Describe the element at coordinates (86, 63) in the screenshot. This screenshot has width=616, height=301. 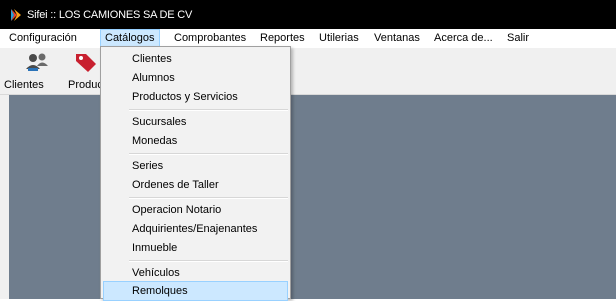
I see `price-tag-icon` at that location.